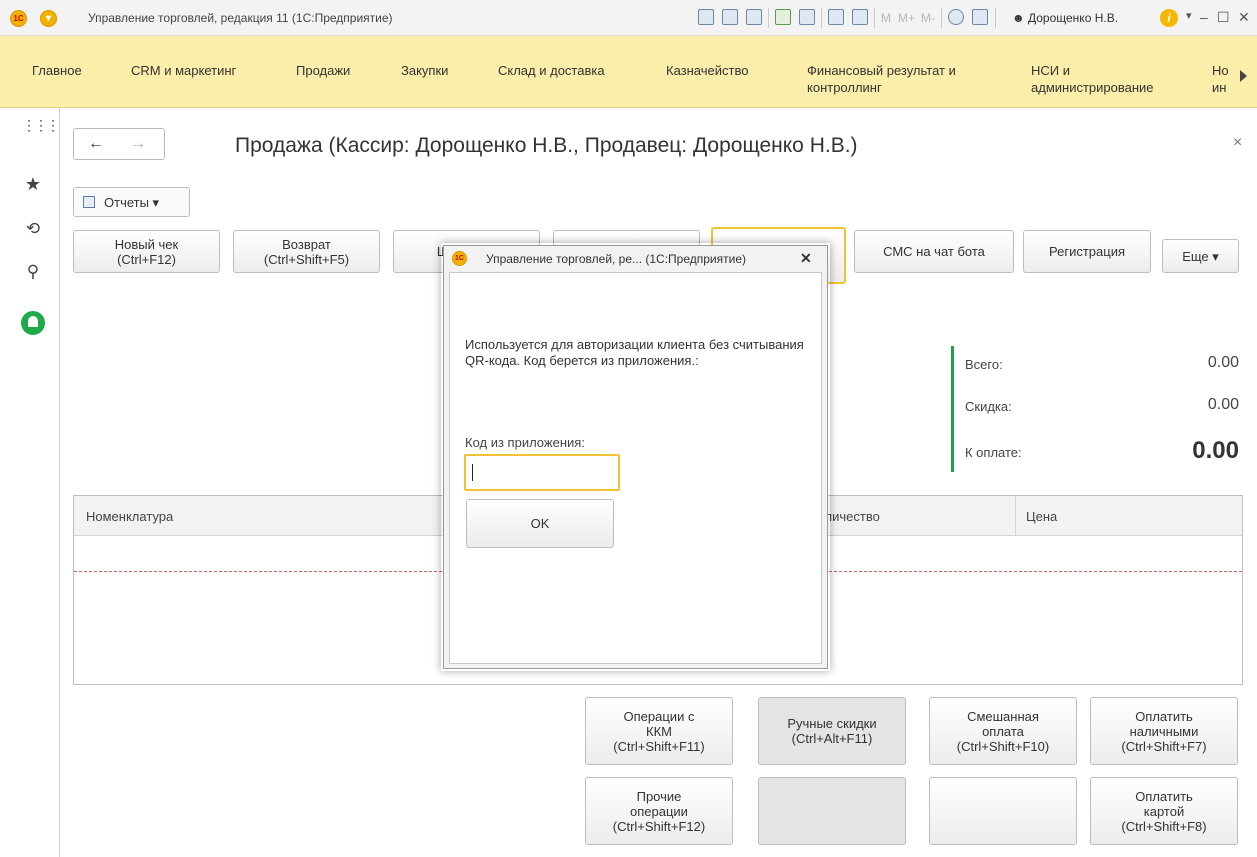 The width and height of the screenshot is (1257, 857). Describe the element at coordinates (1223, 404) in the screenshot. I see `discount-value: 0.00` at that location.